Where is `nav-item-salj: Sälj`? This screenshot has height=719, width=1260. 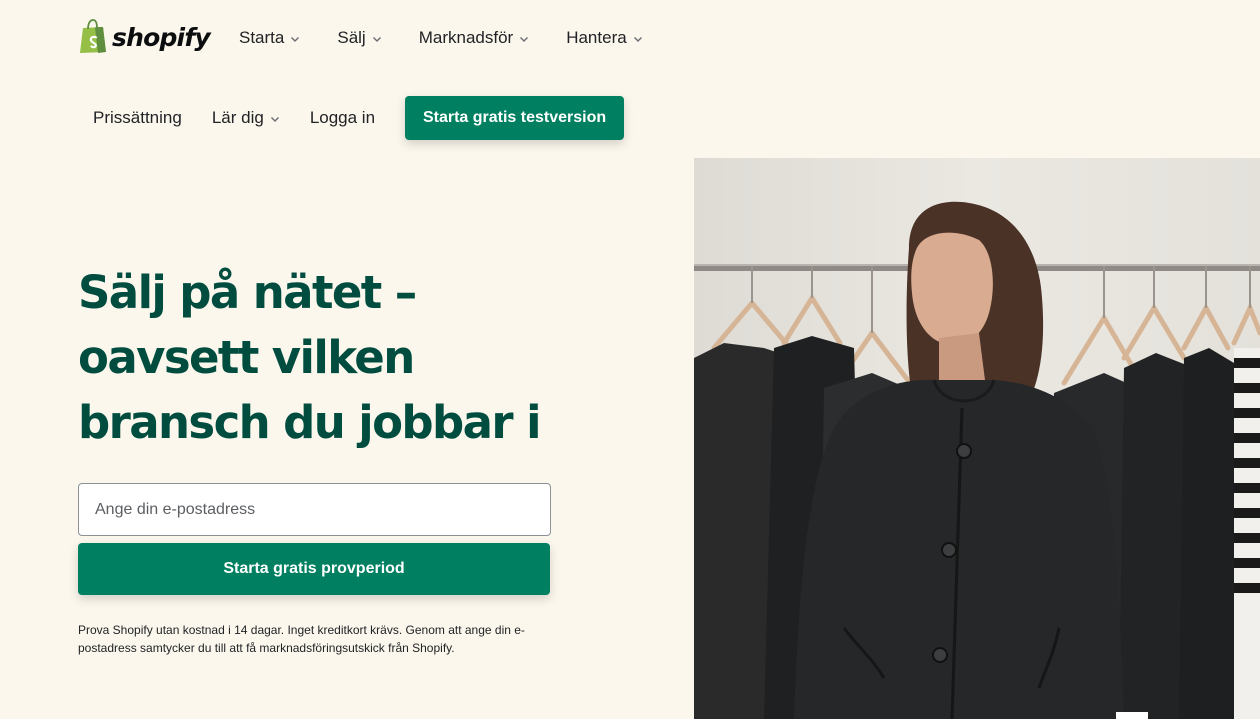 nav-item-salj: Sälj is located at coordinates (359, 38).